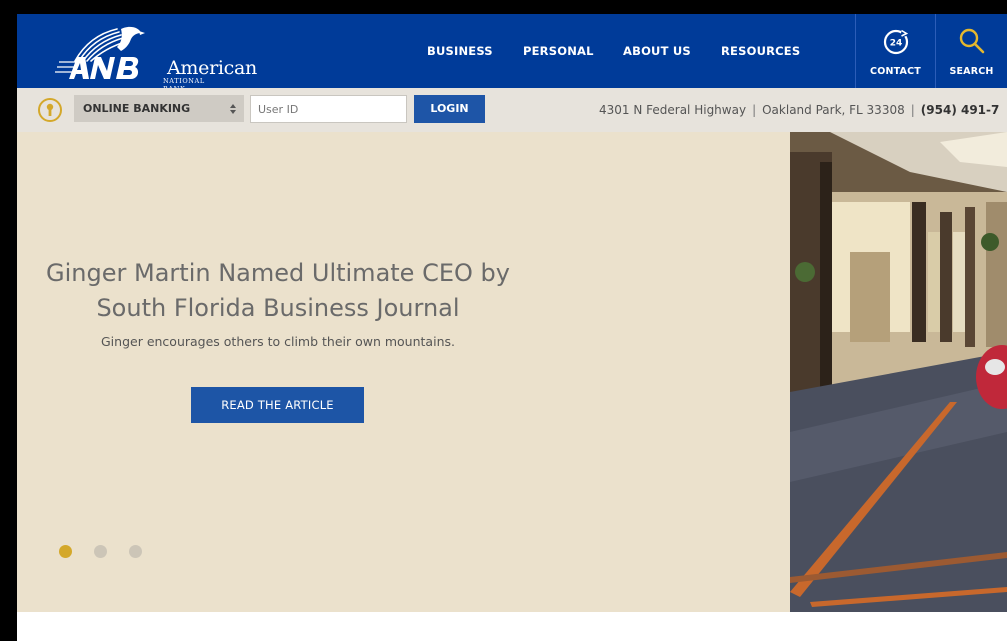 The height and width of the screenshot is (641, 1007). What do you see at coordinates (895, 71) in the screenshot?
I see `contact-label: CONTACT` at bounding box center [895, 71].